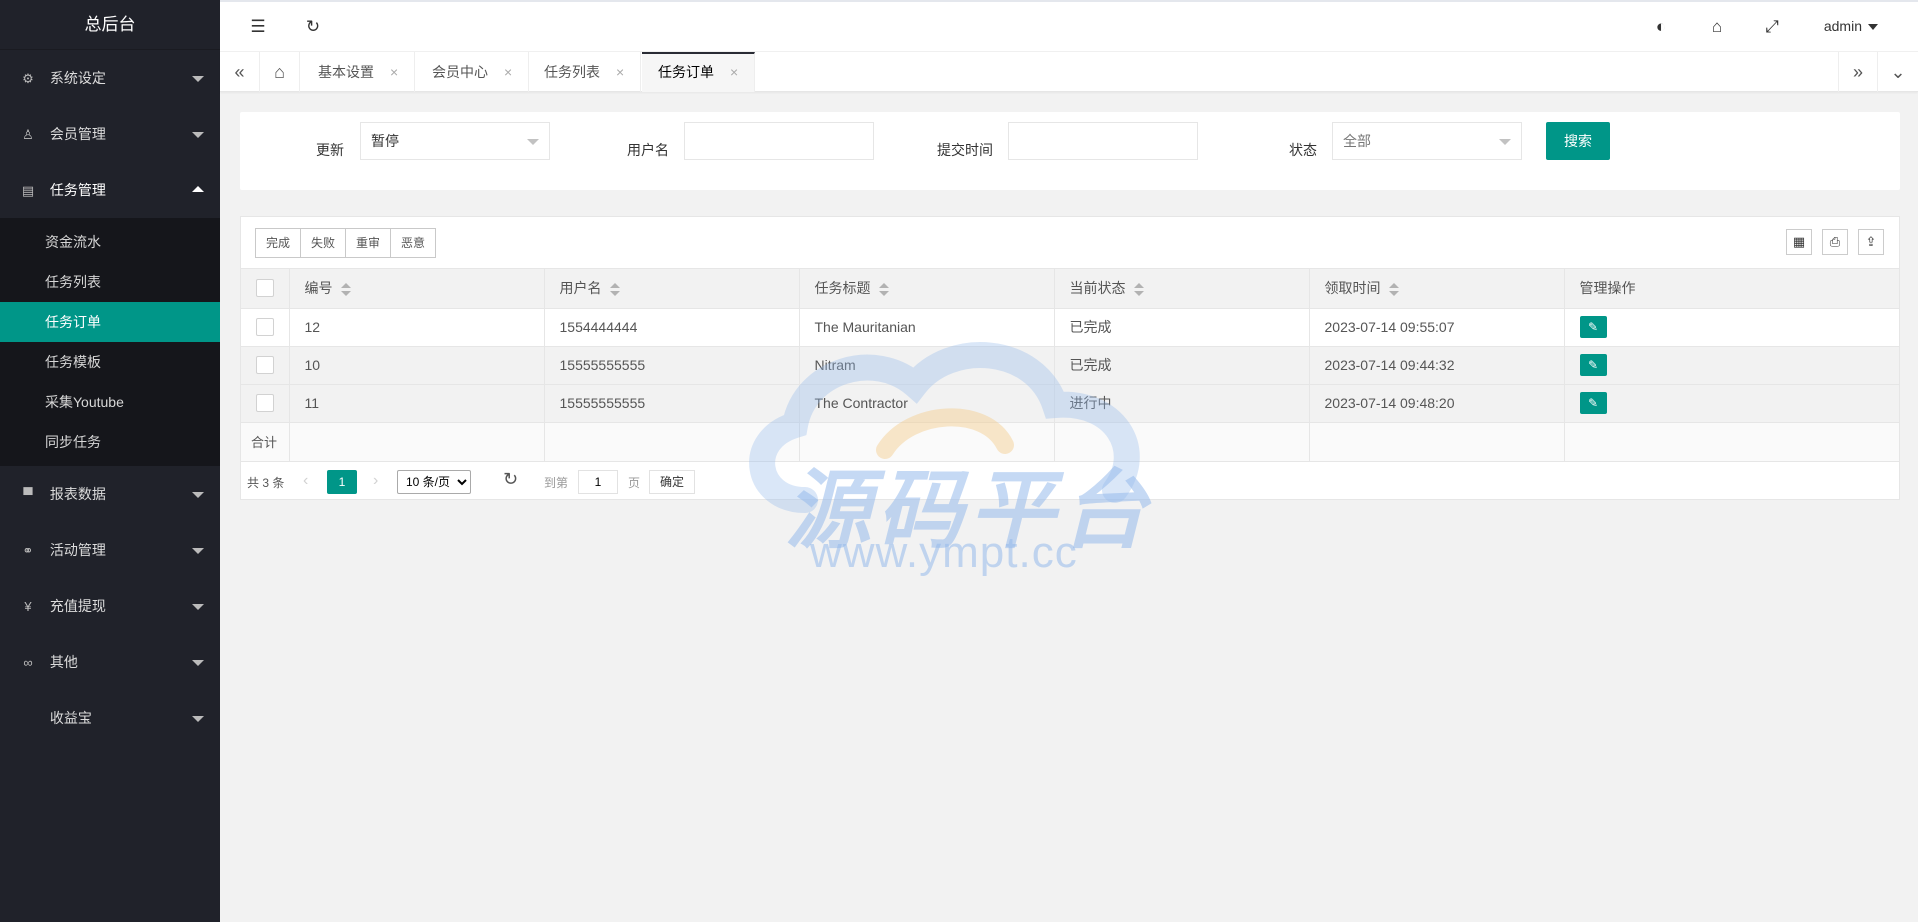 The width and height of the screenshot is (1918, 922). I want to click on sub-item-sync-tasks: 同步任务, so click(110, 442).